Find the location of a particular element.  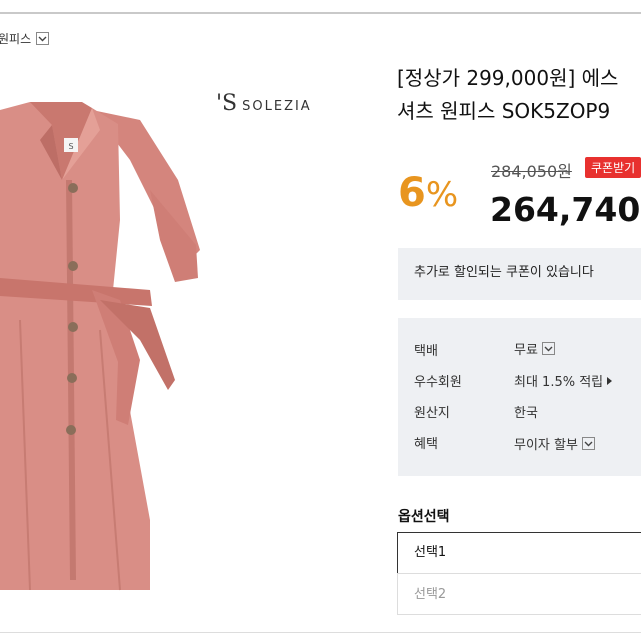

product-title-line2: 셔츠 원피스 SOK5ZOP9 is located at coordinates (504, 111).